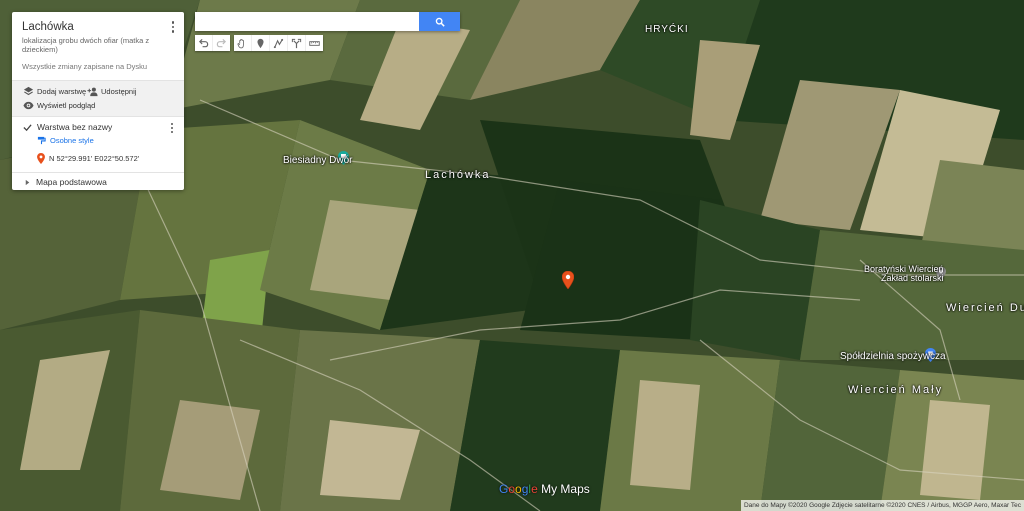  Describe the element at coordinates (119, 91) in the screenshot. I see `share-label: Udostępnij` at that location.